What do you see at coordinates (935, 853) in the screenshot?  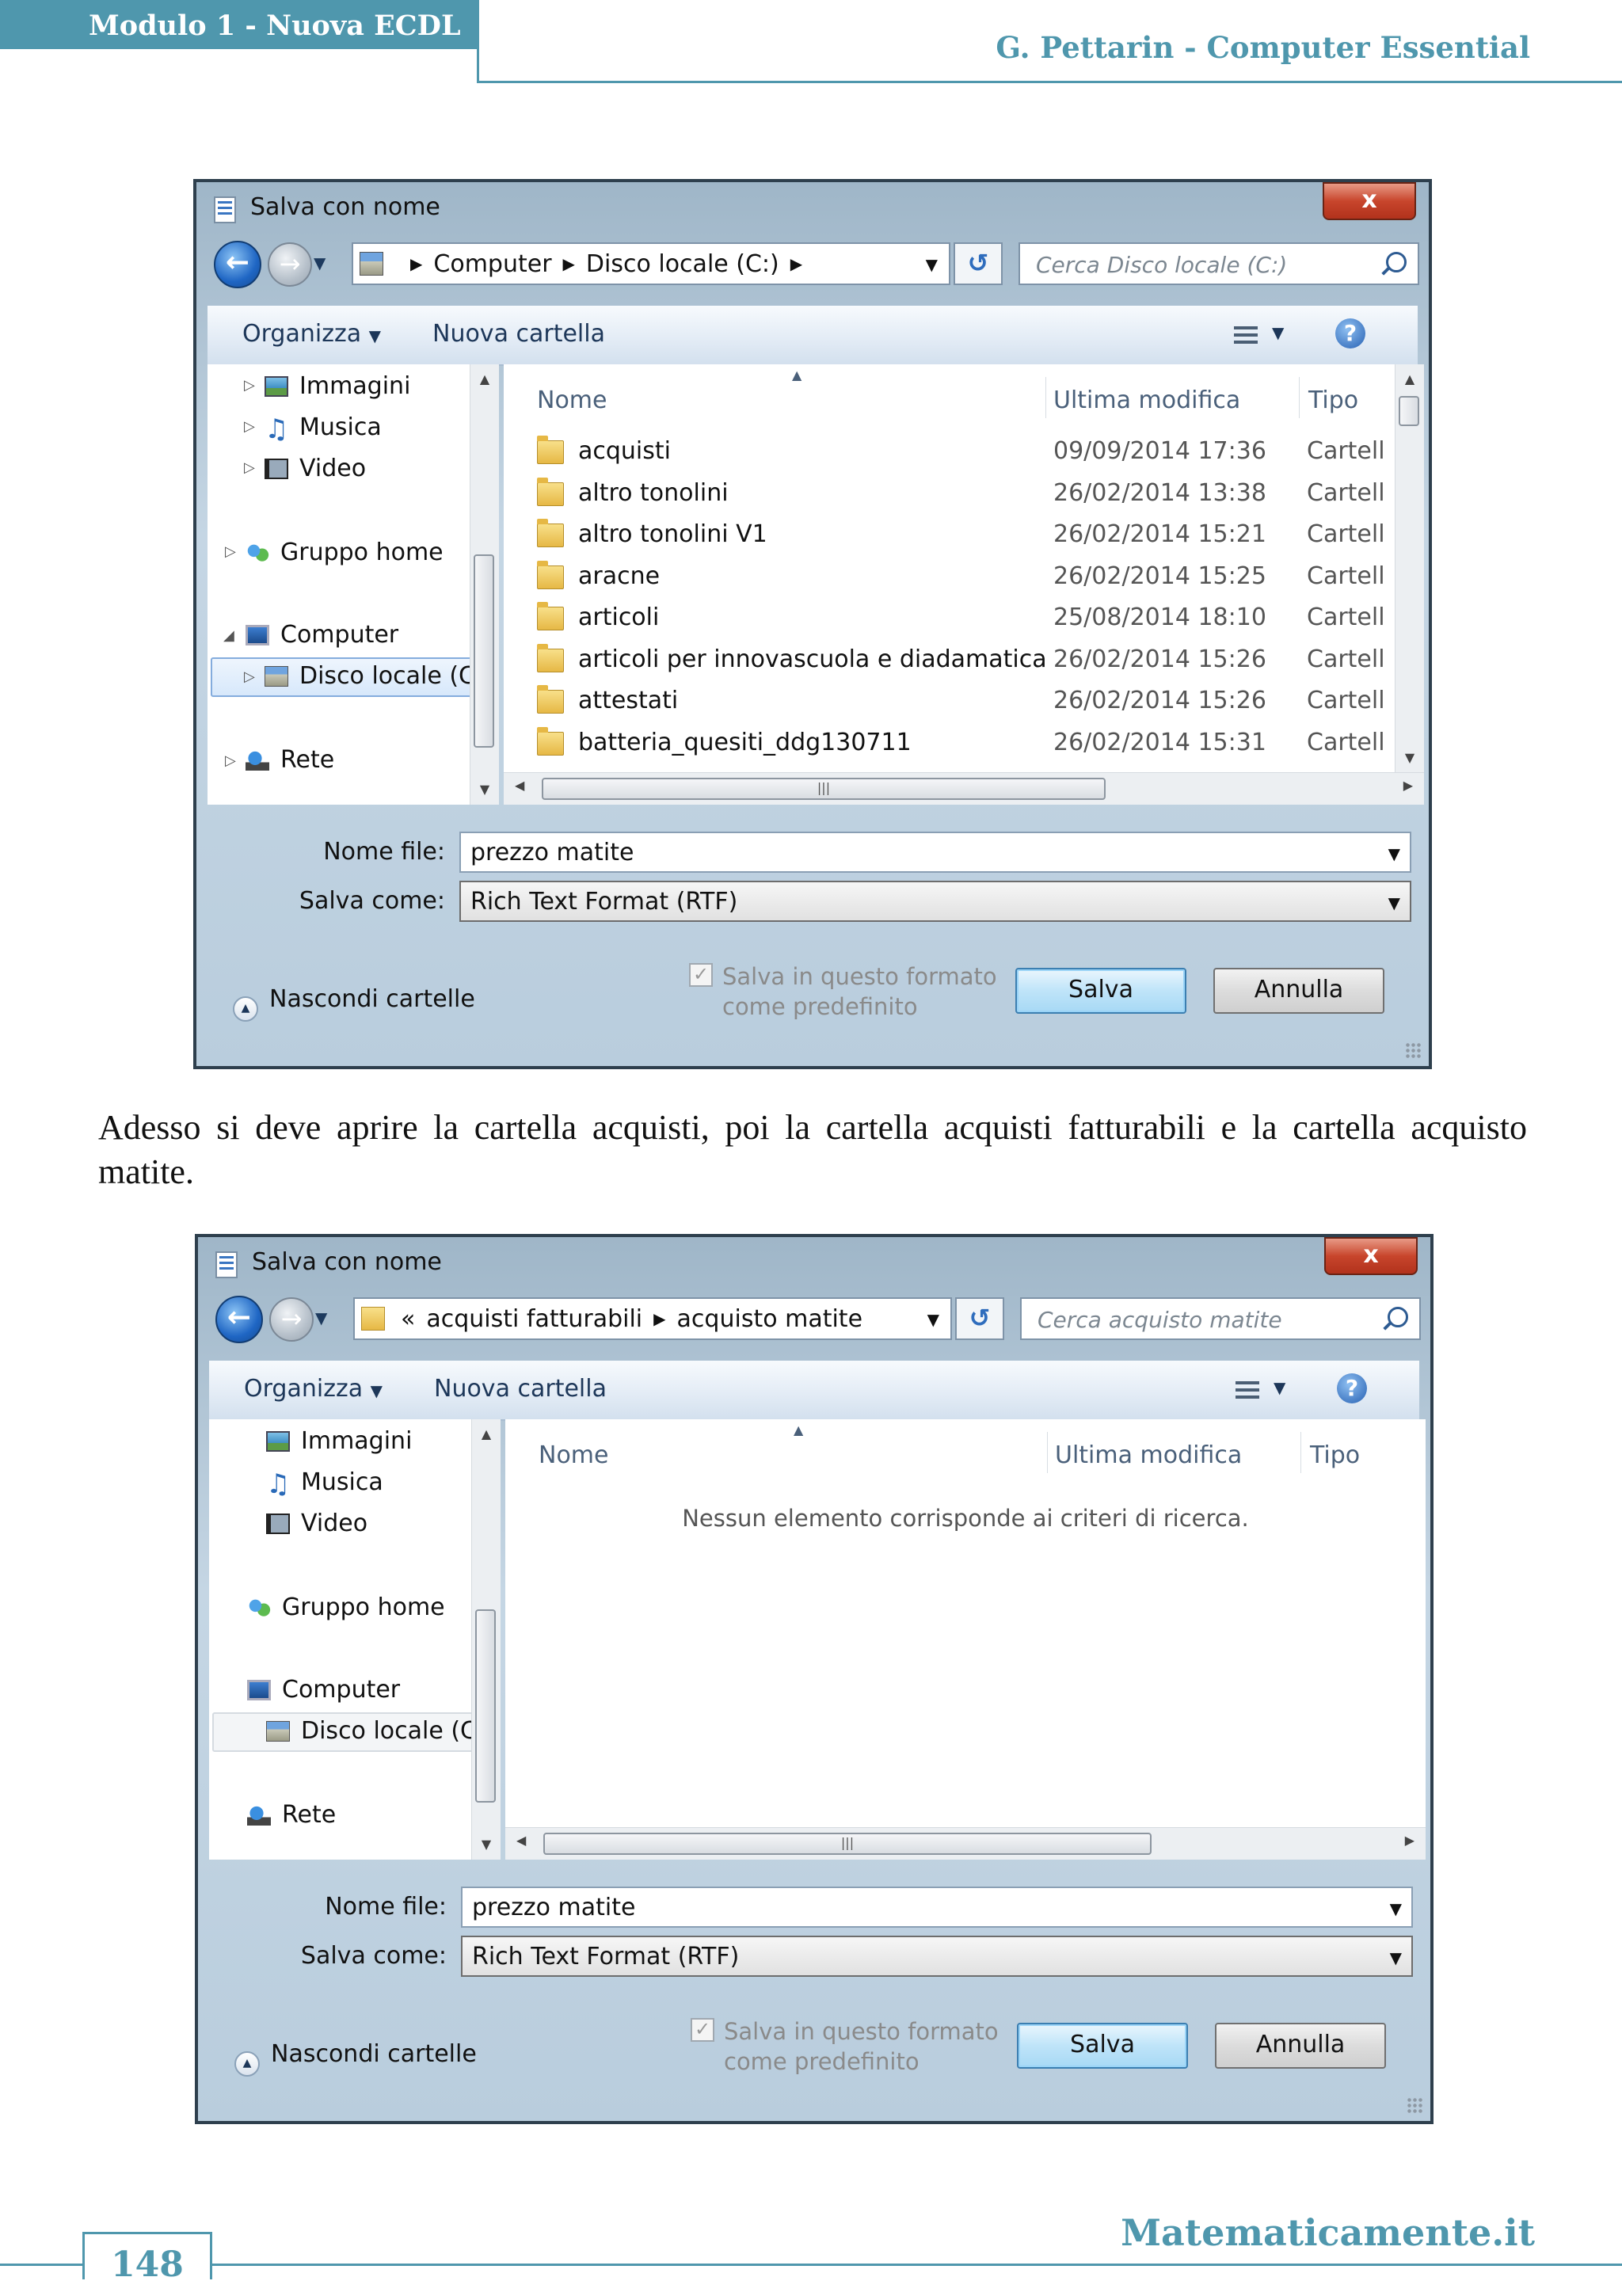 I see `filename-input: prezzo matite ▼` at bounding box center [935, 853].